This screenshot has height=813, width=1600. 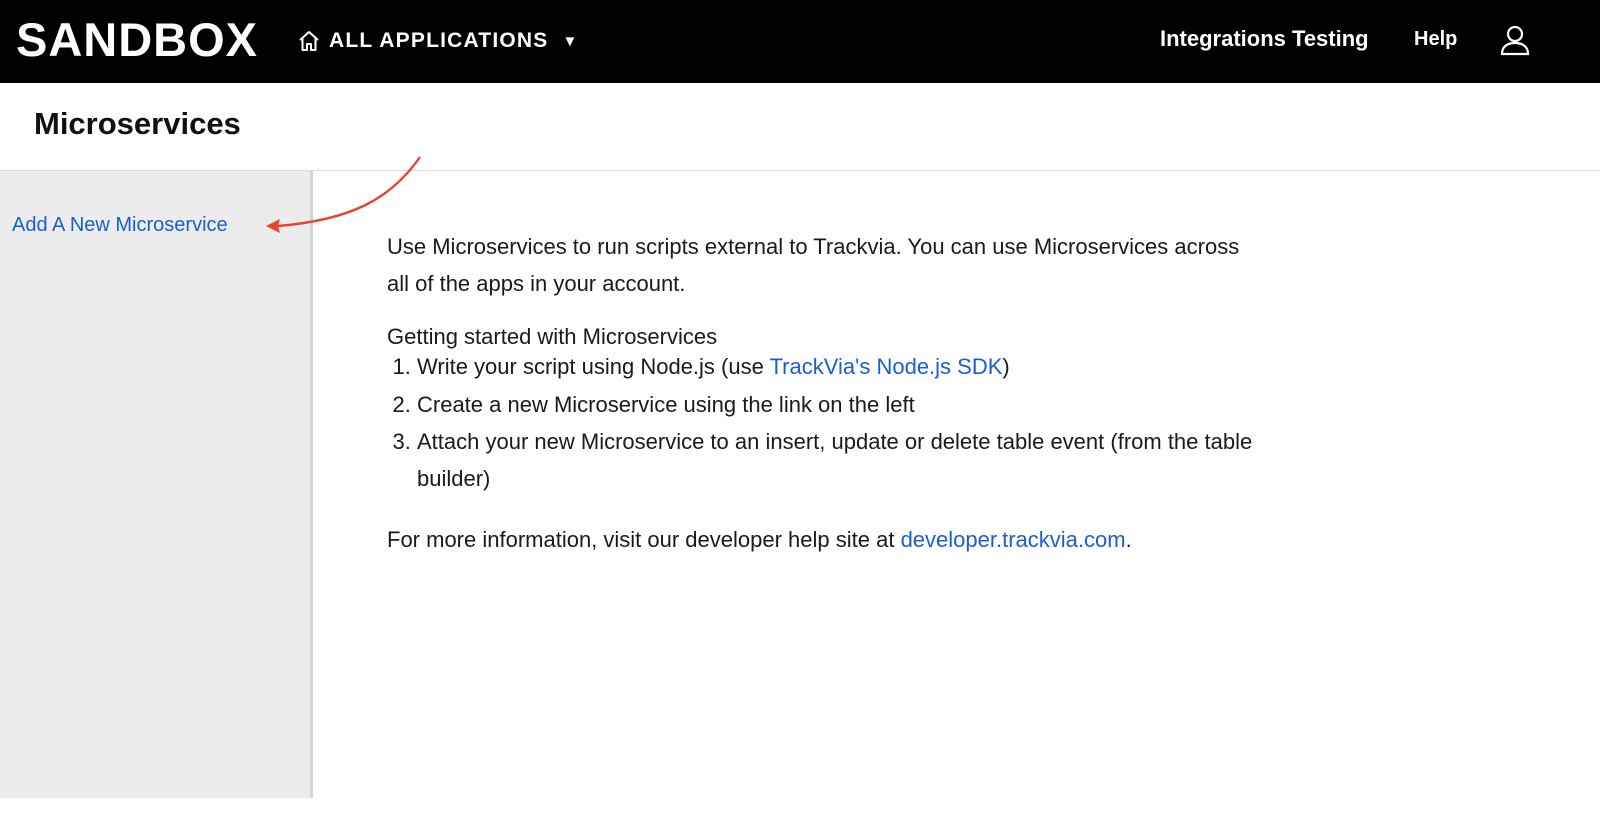 I want to click on help-link: Help, so click(x=1435, y=39).